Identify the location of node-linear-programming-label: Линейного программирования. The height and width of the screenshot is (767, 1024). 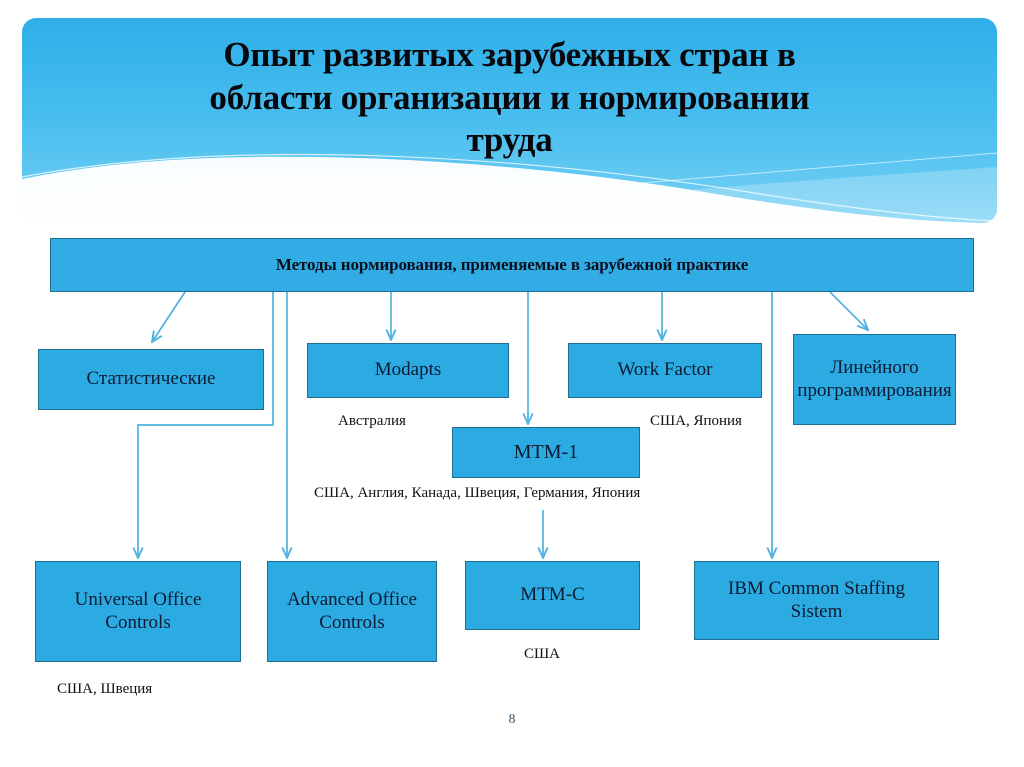
(874, 379).